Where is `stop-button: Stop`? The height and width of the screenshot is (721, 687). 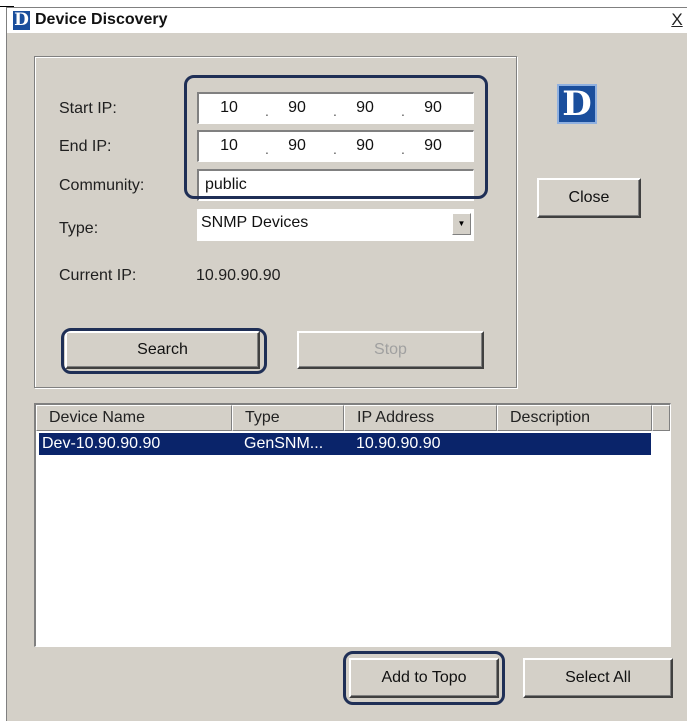
stop-button: Stop is located at coordinates (390, 350).